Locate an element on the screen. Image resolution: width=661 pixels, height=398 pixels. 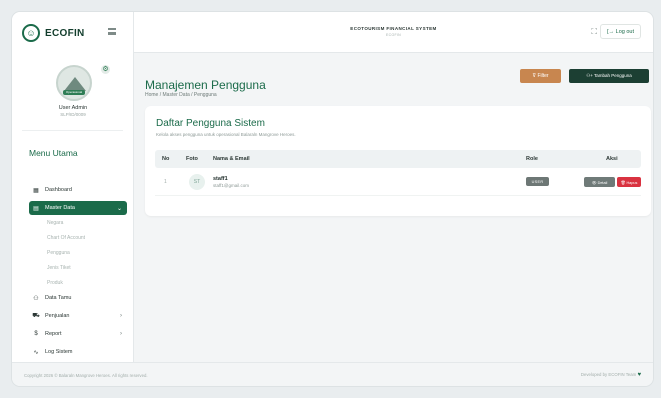
divider is located at coordinates (72, 130).